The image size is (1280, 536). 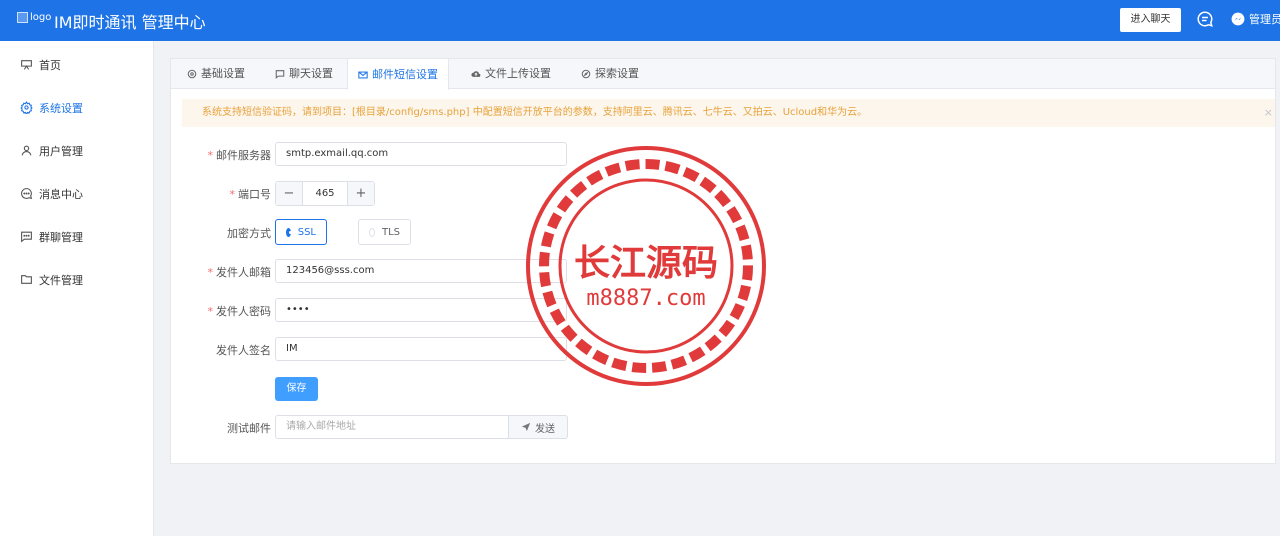 I want to click on tab-label: 聊天设置, so click(x=311, y=73).